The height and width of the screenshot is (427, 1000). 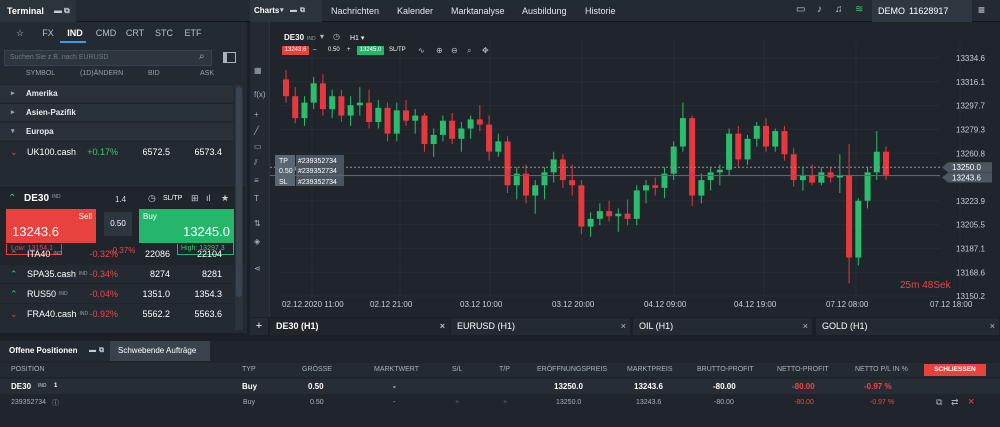 I want to click on text-tool-icon: T, so click(x=256, y=198).